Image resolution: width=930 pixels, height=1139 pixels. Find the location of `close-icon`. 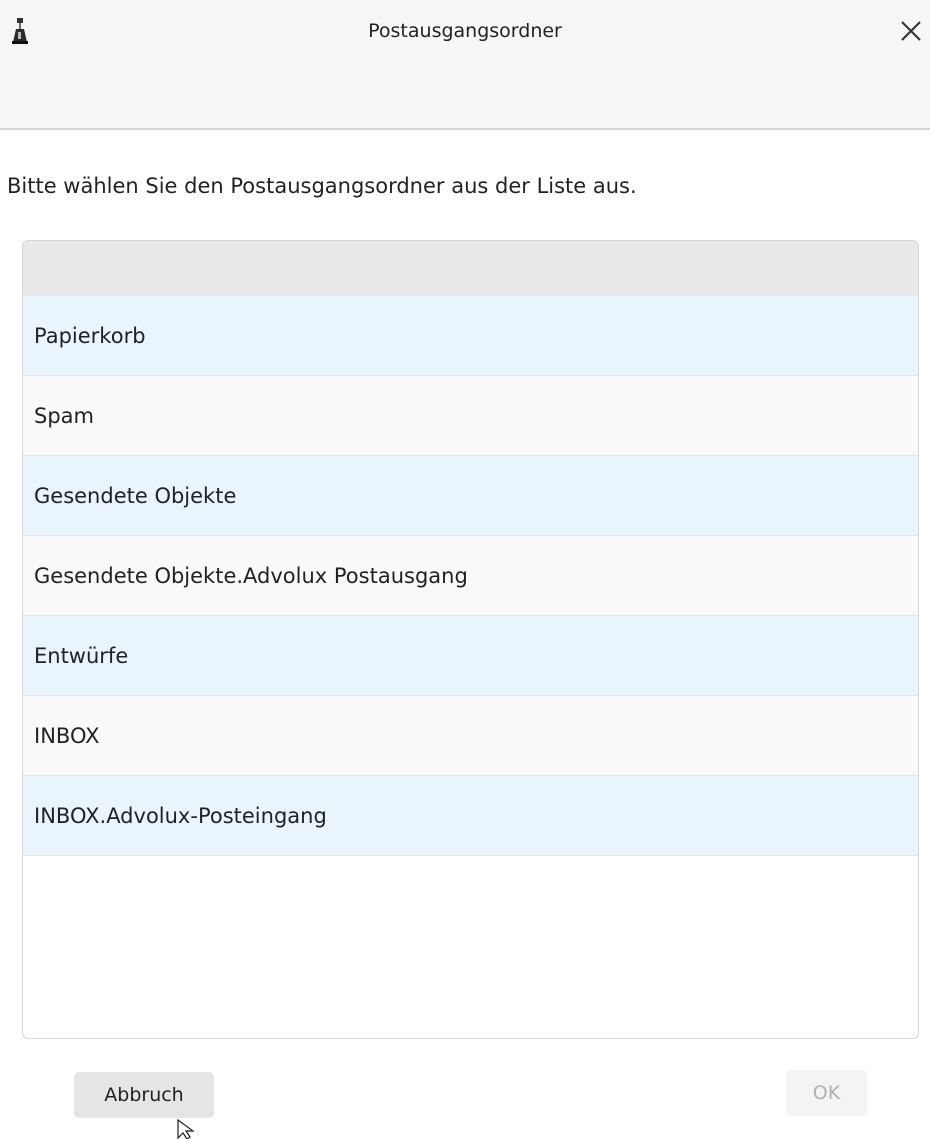

close-icon is located at coordinates (911, 31).